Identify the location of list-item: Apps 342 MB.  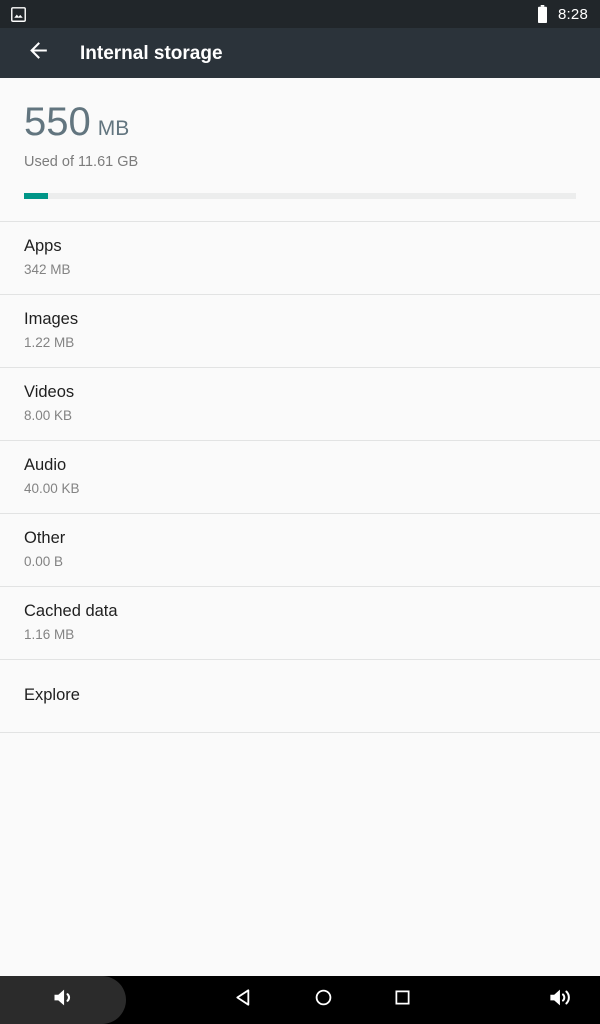
(300, 258).